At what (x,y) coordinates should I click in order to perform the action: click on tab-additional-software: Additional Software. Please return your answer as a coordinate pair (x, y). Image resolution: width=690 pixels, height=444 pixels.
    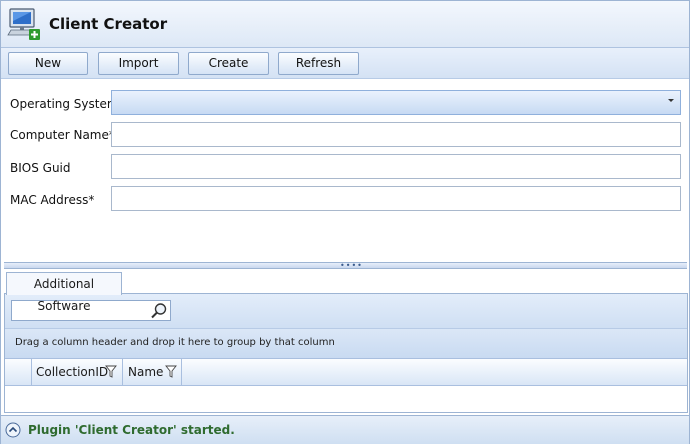
    Looking at the image, I should click on (64, 292).